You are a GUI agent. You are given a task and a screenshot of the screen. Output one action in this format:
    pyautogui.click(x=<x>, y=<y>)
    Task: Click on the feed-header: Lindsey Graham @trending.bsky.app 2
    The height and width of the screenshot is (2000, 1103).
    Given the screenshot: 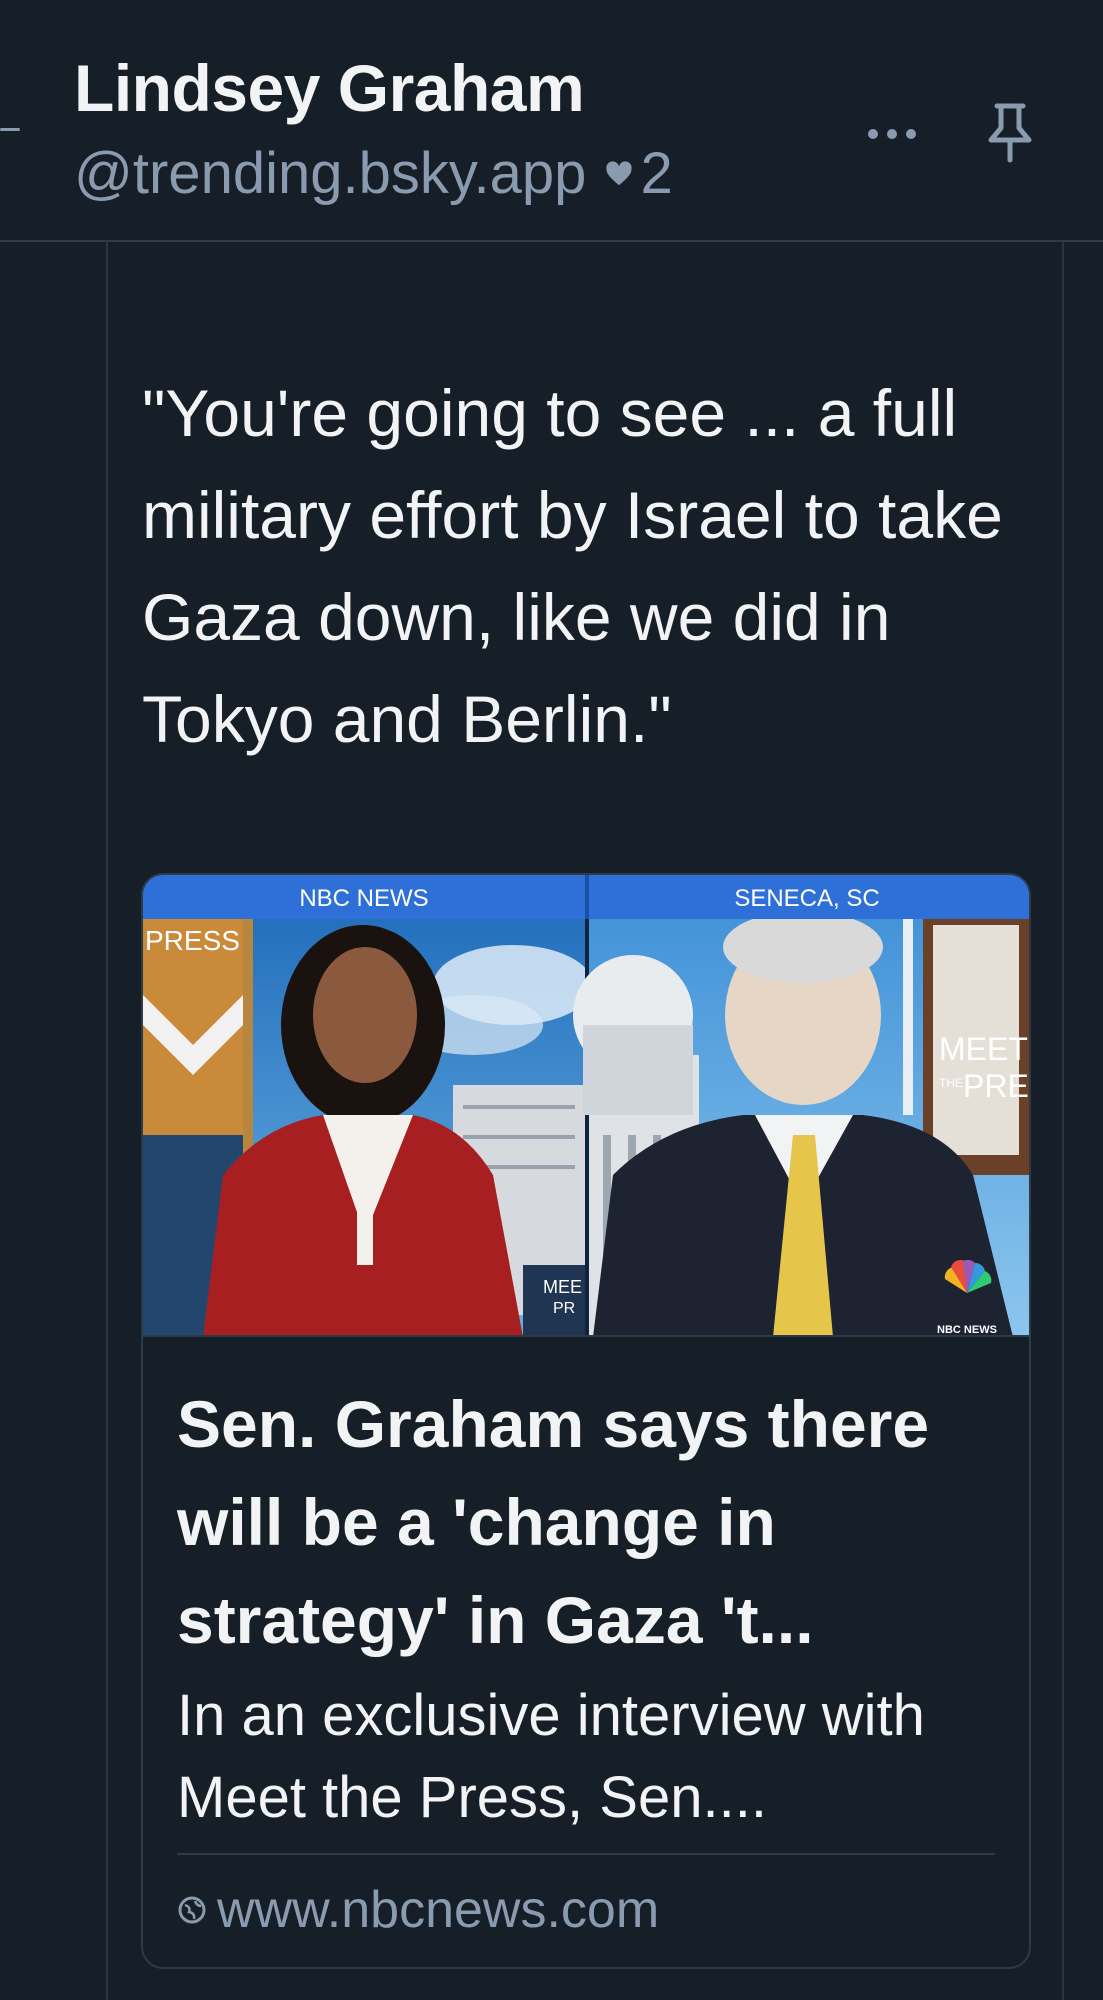 What is the action you would take?
    pyautogui.click(x=551, y=121)
    